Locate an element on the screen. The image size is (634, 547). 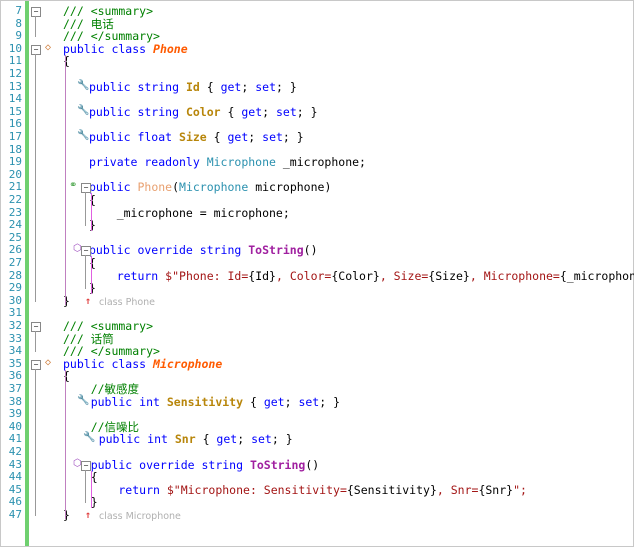
code-token: public float is located at coordinates (134, 137).